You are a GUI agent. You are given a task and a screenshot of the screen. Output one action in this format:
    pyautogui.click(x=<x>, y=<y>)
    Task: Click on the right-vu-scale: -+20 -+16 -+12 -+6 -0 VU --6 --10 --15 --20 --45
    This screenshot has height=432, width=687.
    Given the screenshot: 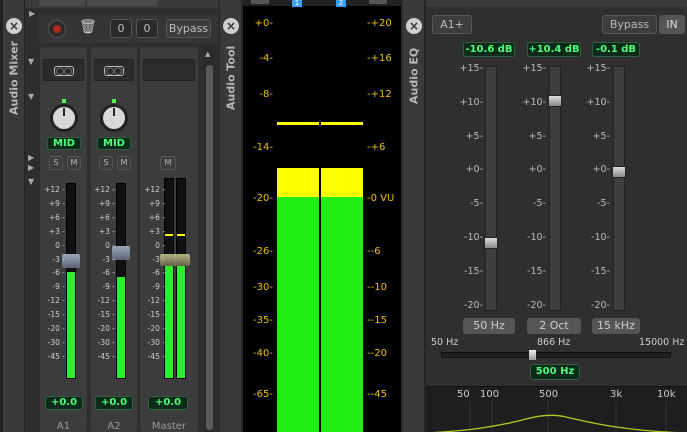 What is the action you would take?
    pyautogui.click(x=383, y=216)
    